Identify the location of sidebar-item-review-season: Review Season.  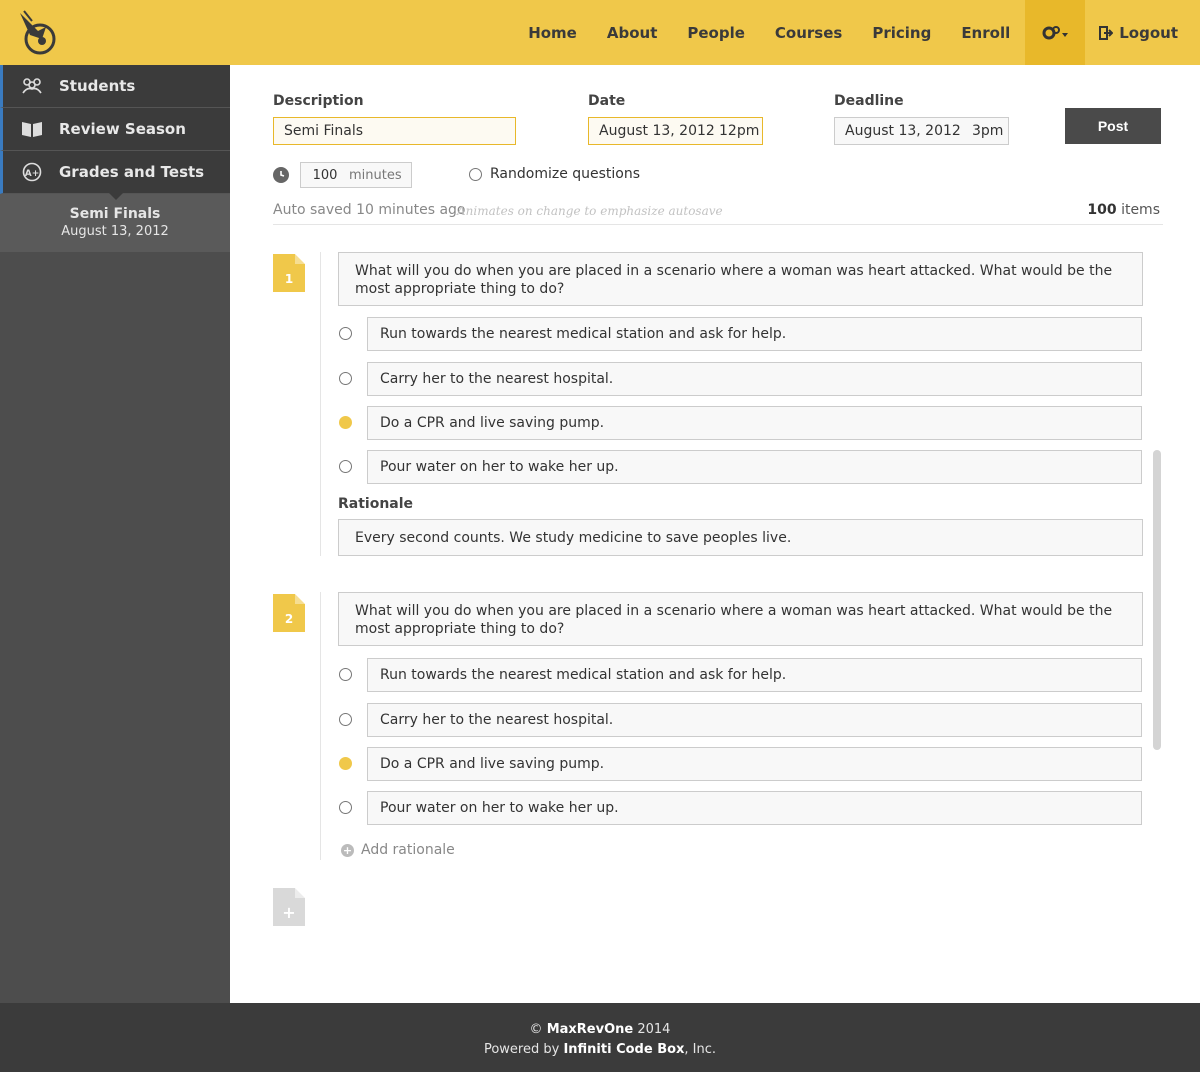
(115, 129).